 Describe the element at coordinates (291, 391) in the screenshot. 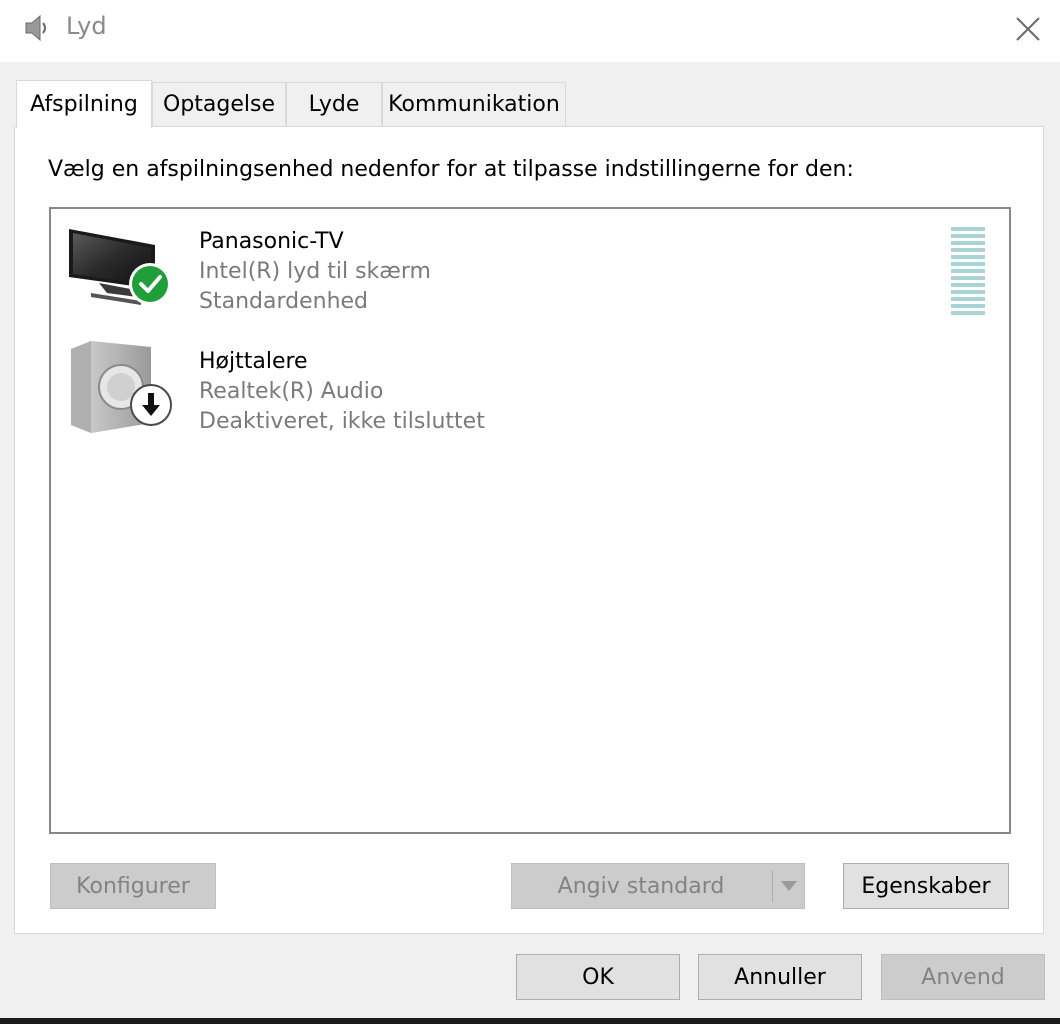

I see `device-driver: Realtek(R) Audio` at that location.